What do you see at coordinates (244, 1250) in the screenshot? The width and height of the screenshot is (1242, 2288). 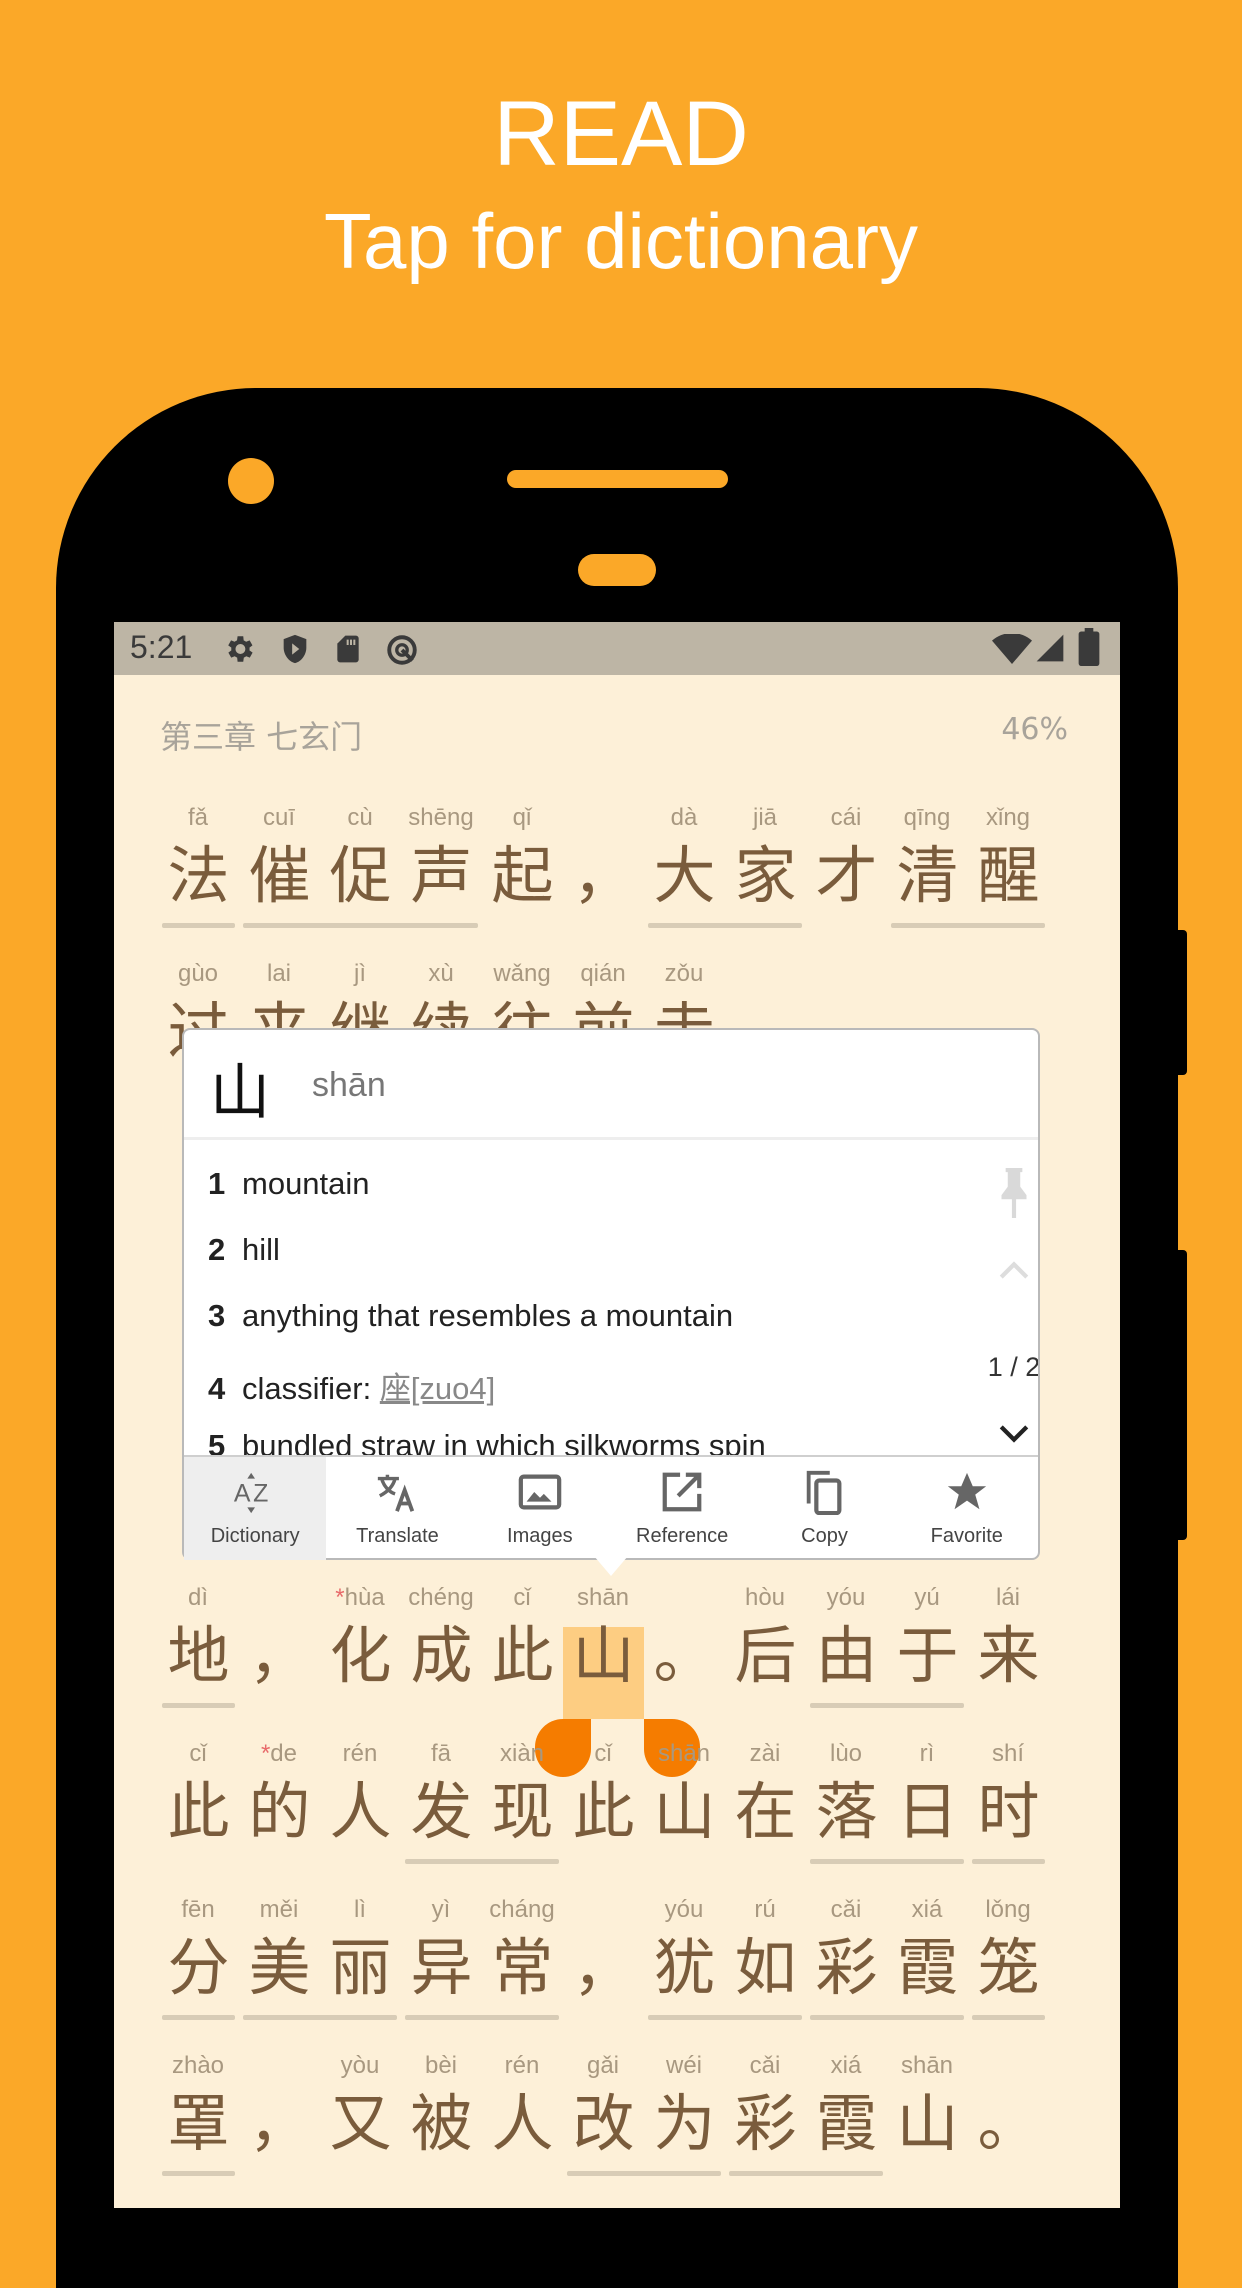 I see `definition-item: 2 hill` at bounding box center [244, 1250].